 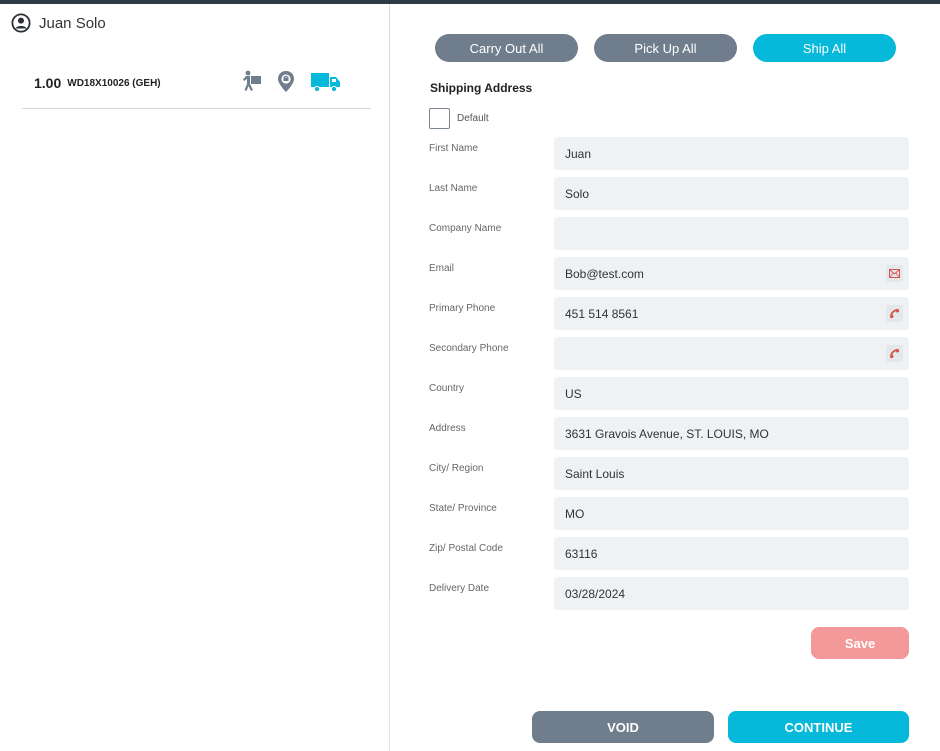 I want to click on zip-label: Zip/ Postal Code, so click(x=466, y=548).